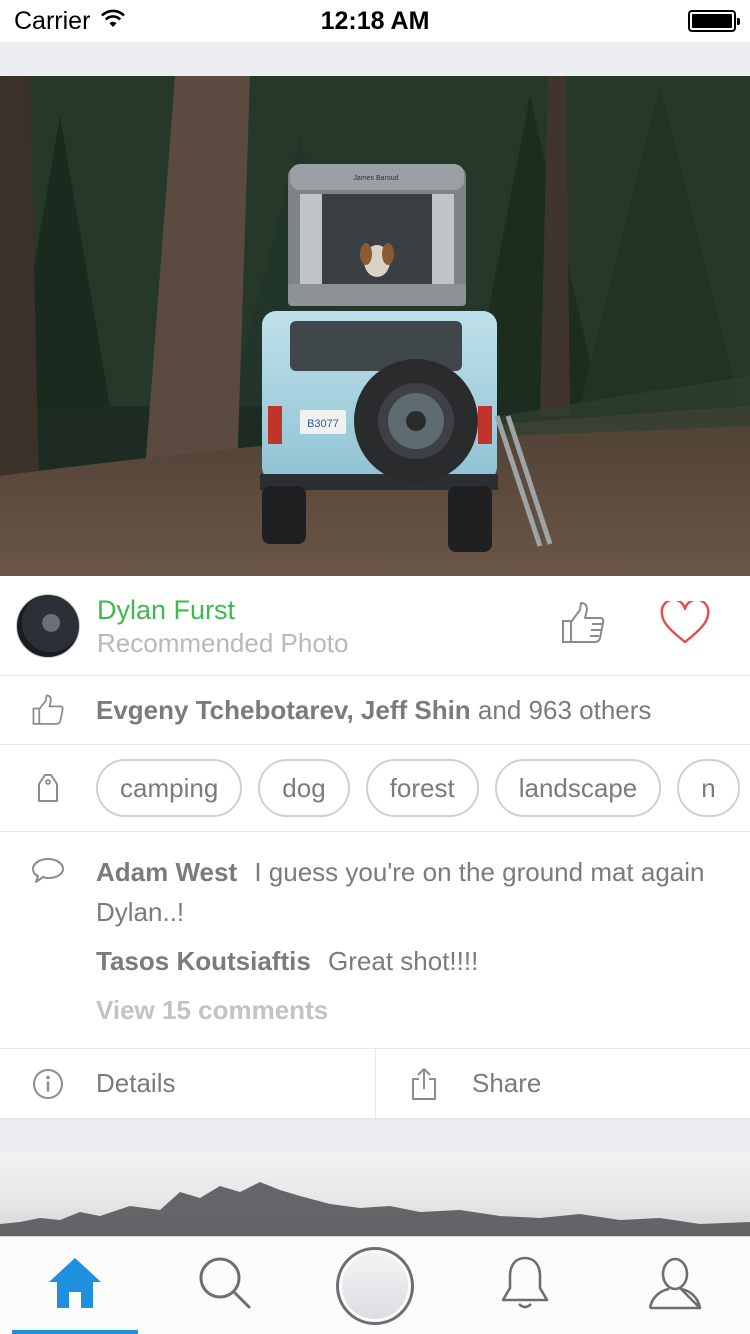  I want to click on comment-author: Adam West, so click(166, 872).